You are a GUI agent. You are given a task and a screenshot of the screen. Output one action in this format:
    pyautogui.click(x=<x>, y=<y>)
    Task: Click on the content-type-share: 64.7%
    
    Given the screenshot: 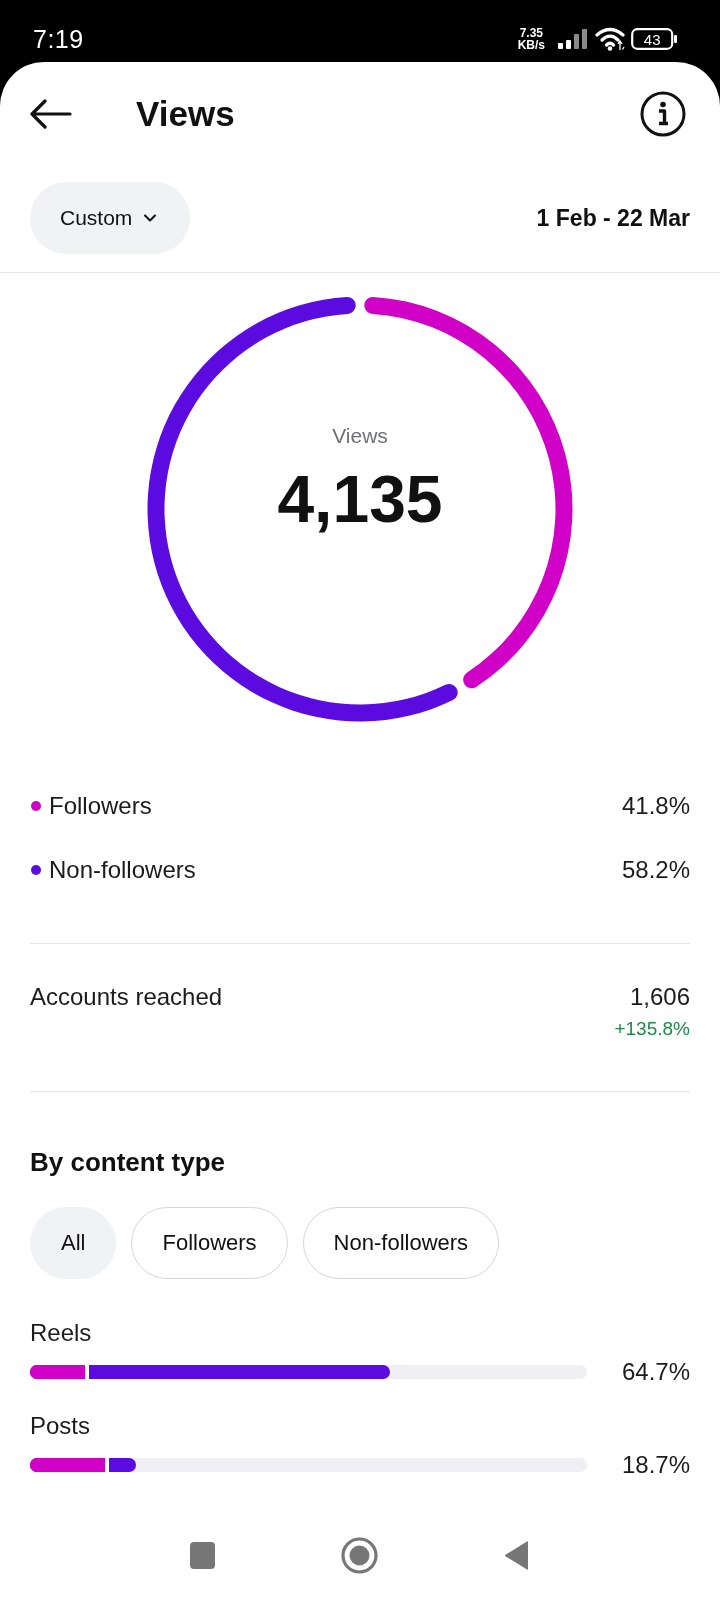 What is the action you would take?
    pyautogui.click(x=655, y=1372)
    